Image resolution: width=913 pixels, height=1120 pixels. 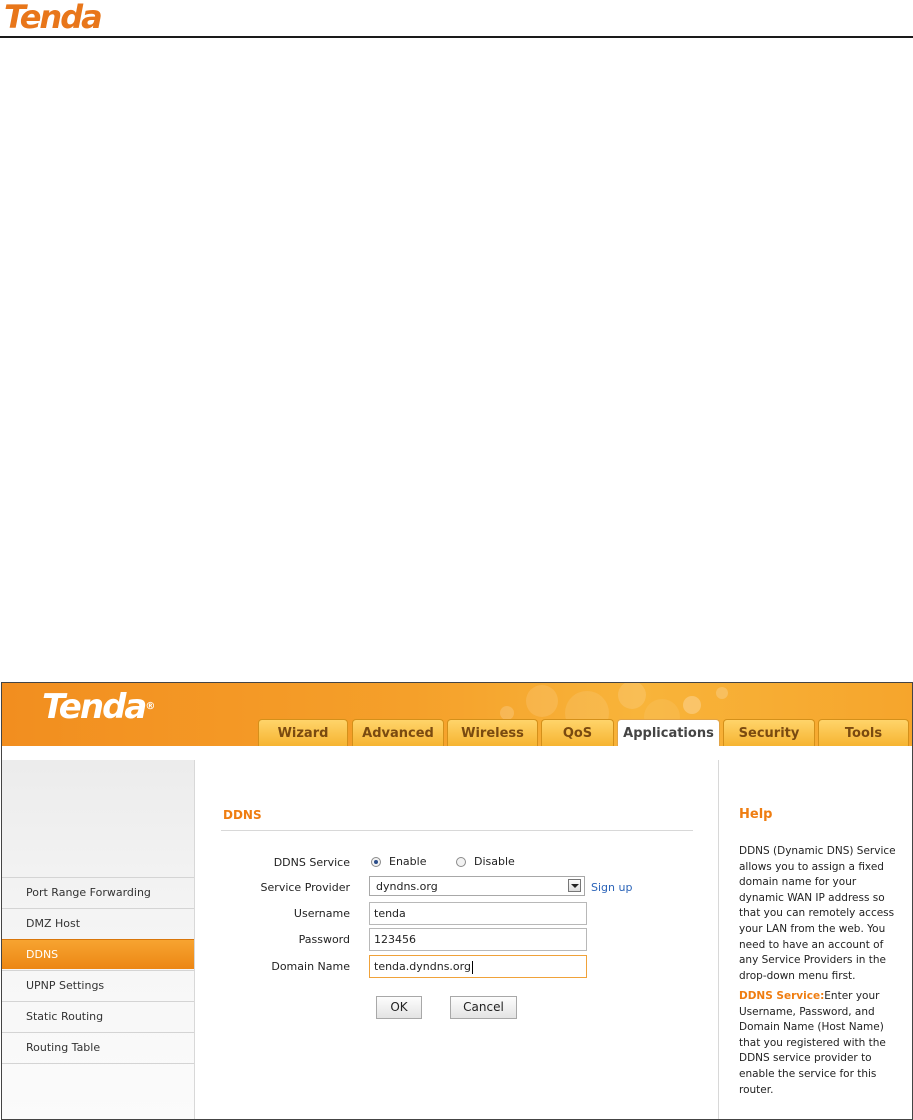 What do you see at coordinates (98, 1047) in the screenshot?
I see `sidebar-item-routing-table: Routing Table` at bounding box center [98, 1047].